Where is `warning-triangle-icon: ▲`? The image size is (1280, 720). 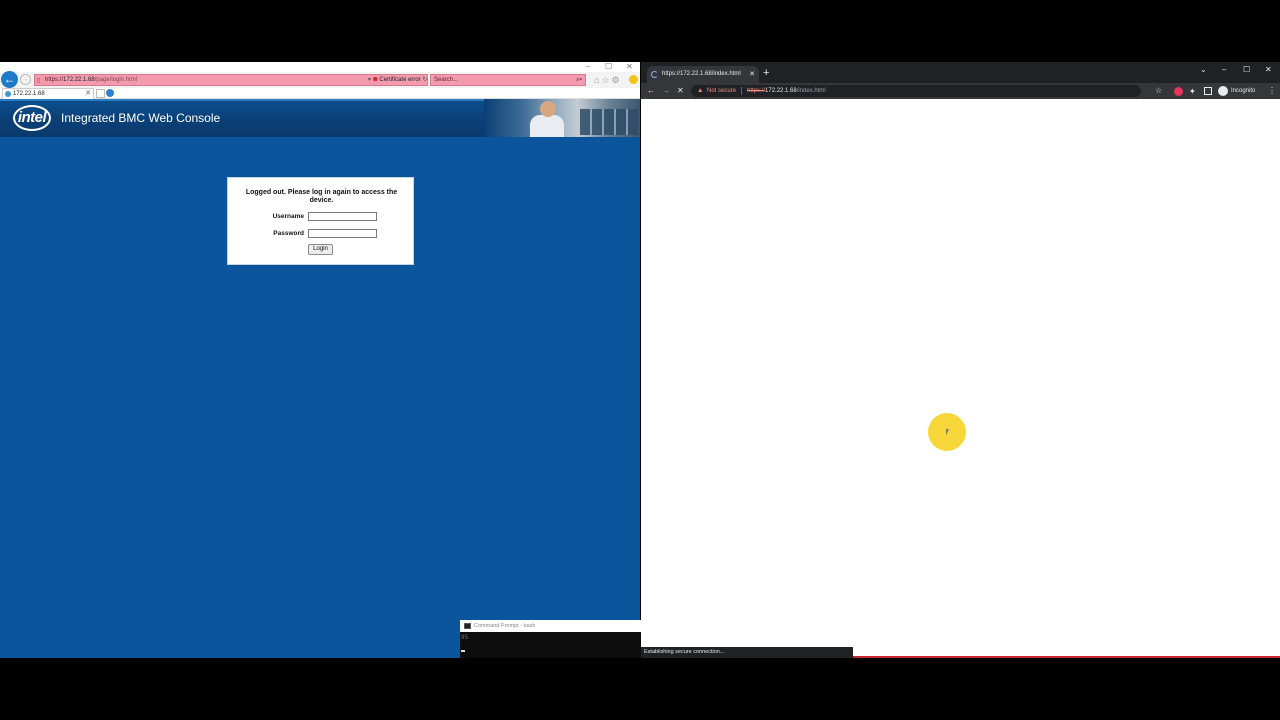 warning-triangle-icon: ▲ is located at coordinates (700, 91).